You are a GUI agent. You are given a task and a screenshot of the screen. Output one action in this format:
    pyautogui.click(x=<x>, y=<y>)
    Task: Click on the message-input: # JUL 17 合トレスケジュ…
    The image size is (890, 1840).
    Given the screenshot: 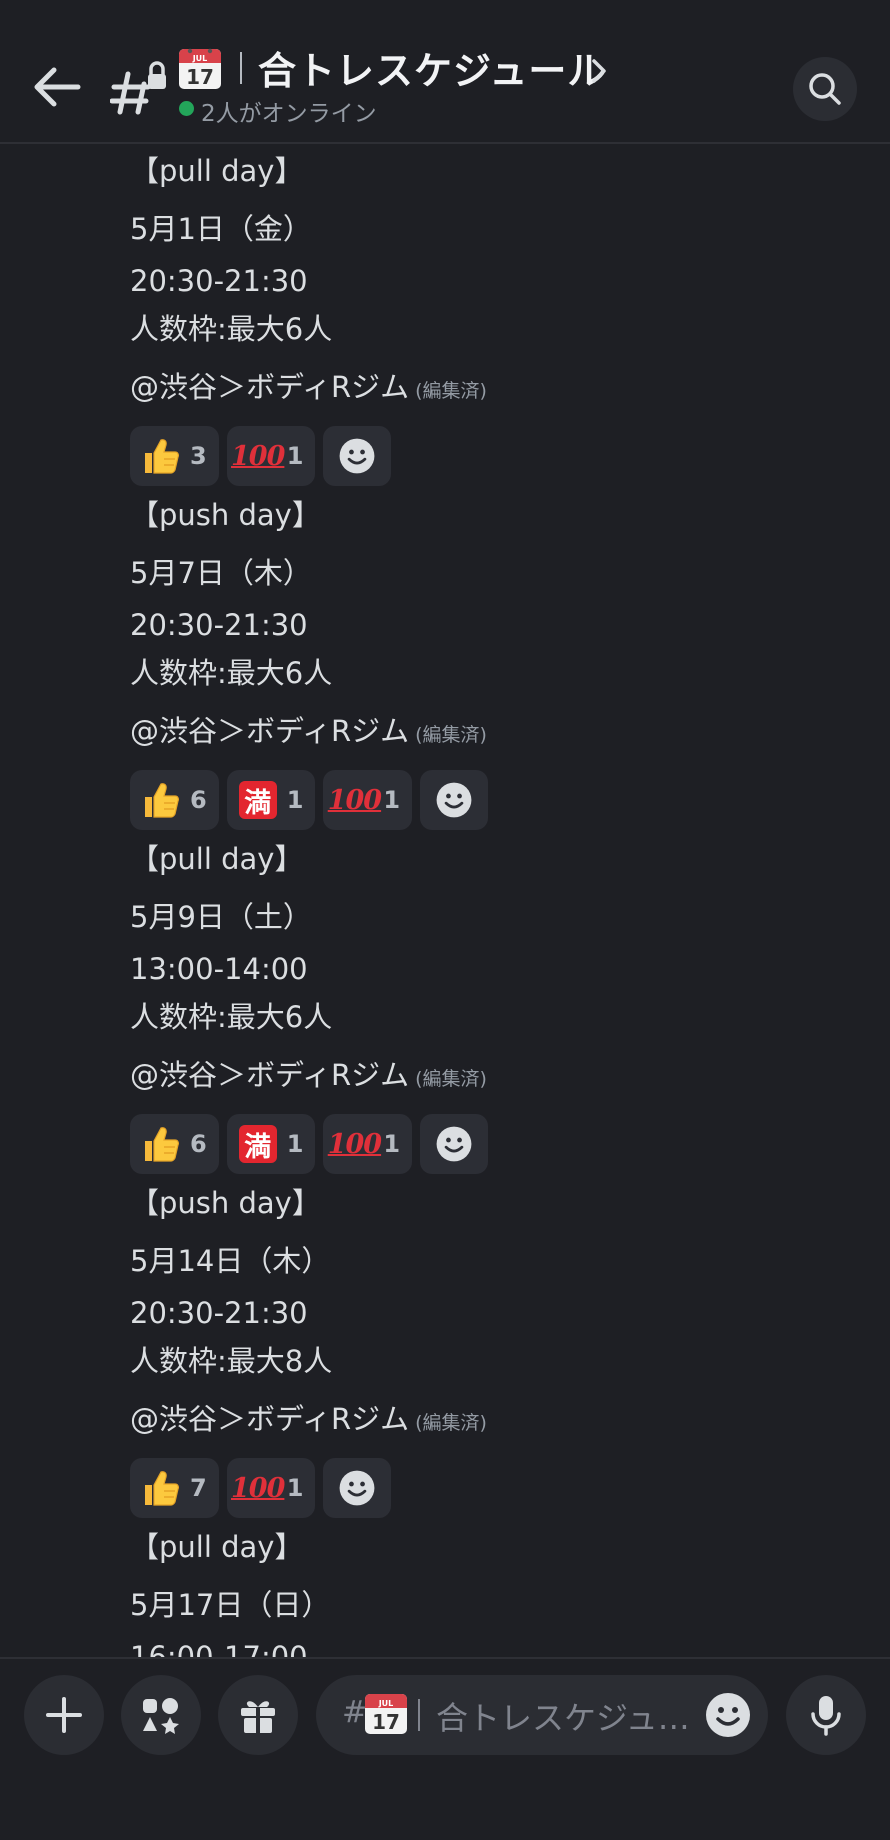 What is the action you would take?
    pyautogui.click(x=542, y=1715)
    